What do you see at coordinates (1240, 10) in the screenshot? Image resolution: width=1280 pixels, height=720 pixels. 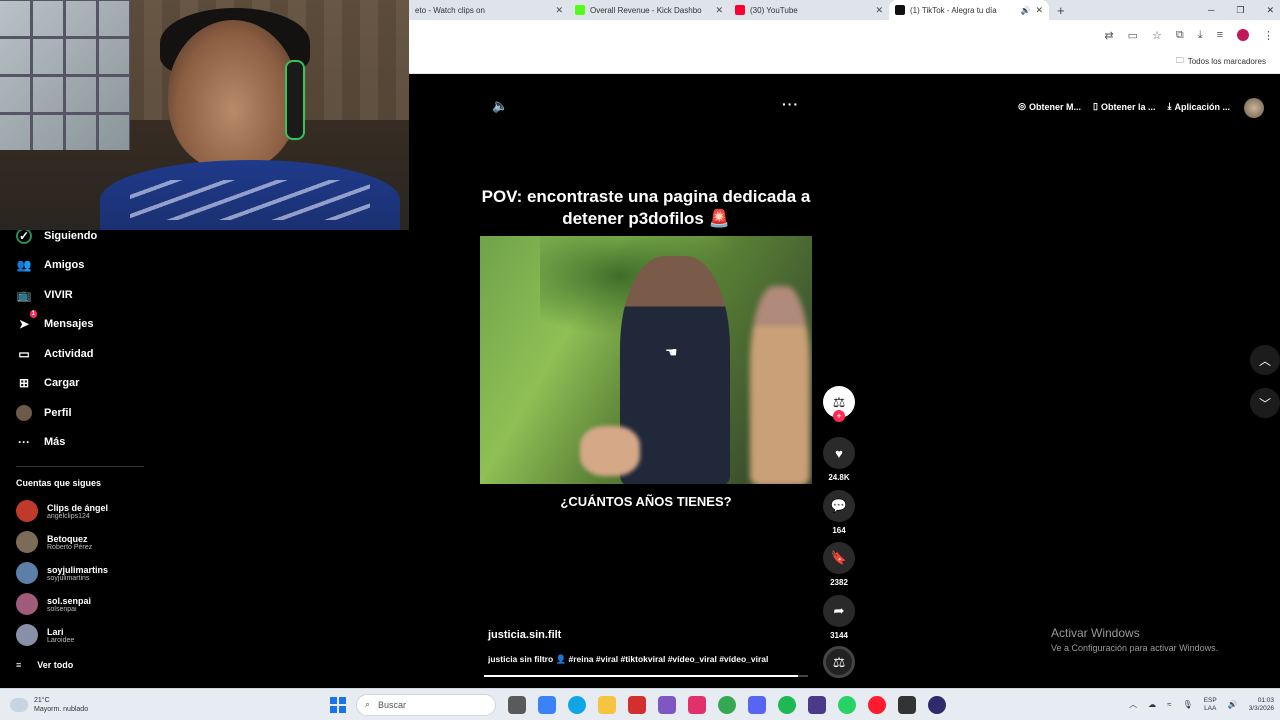 I see `maximize-icon: ❐` at bounding box center [1240, 10].